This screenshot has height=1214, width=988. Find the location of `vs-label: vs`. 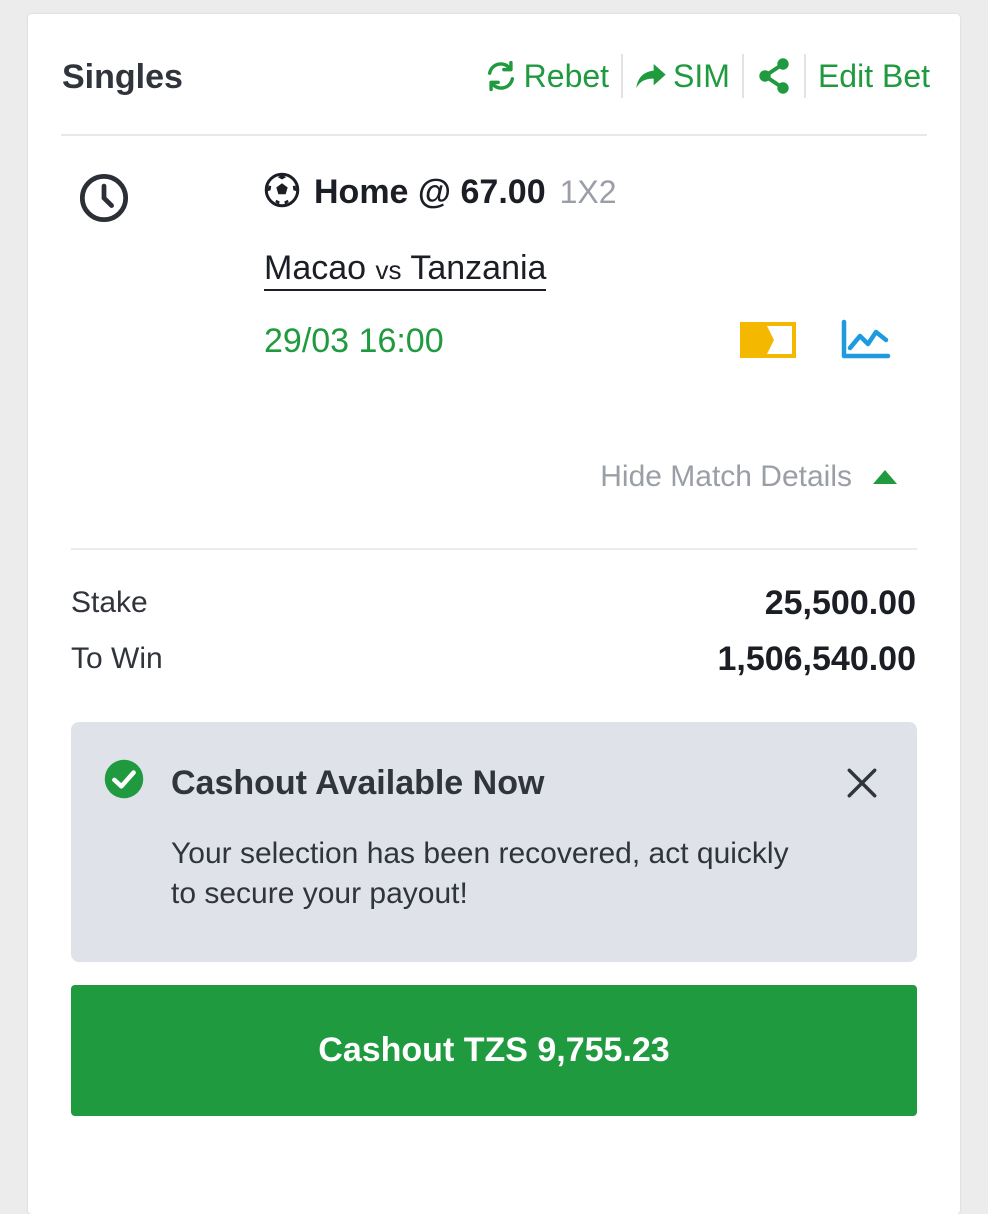

vs-label: vs is located at coordinates (388, 270).